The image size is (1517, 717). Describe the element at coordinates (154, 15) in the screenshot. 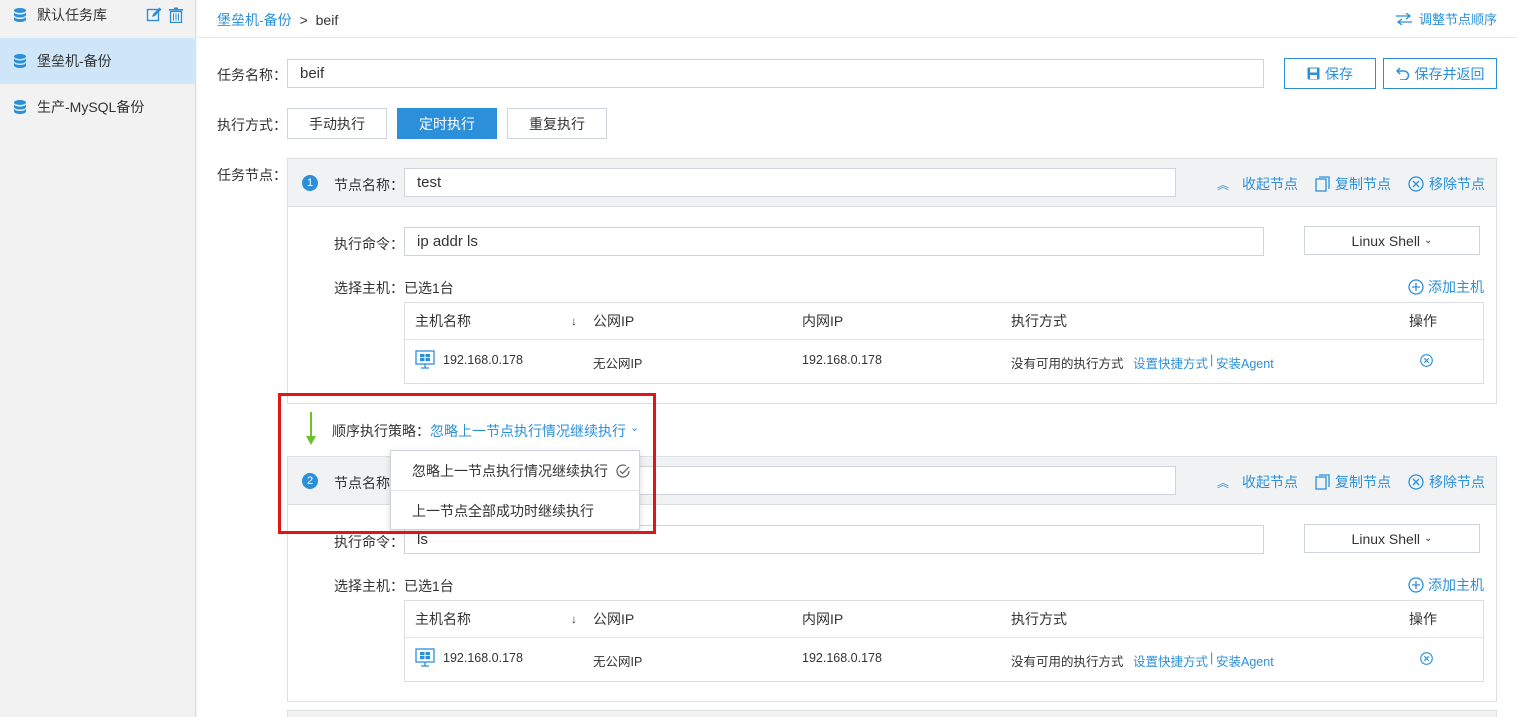

I see `edit-icon` at that location.